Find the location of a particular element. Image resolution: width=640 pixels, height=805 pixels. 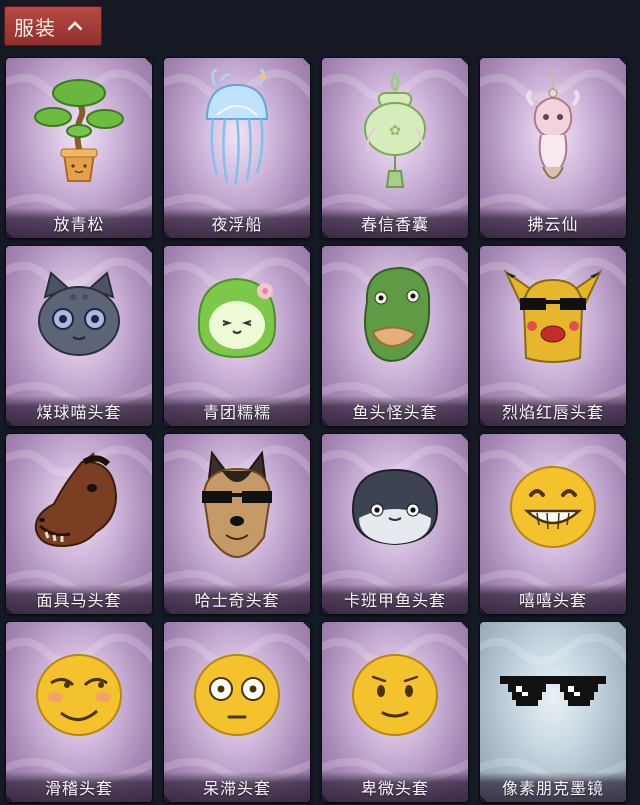

item-name: 烈焰红唇头套 is located at coordinates (553, 411).